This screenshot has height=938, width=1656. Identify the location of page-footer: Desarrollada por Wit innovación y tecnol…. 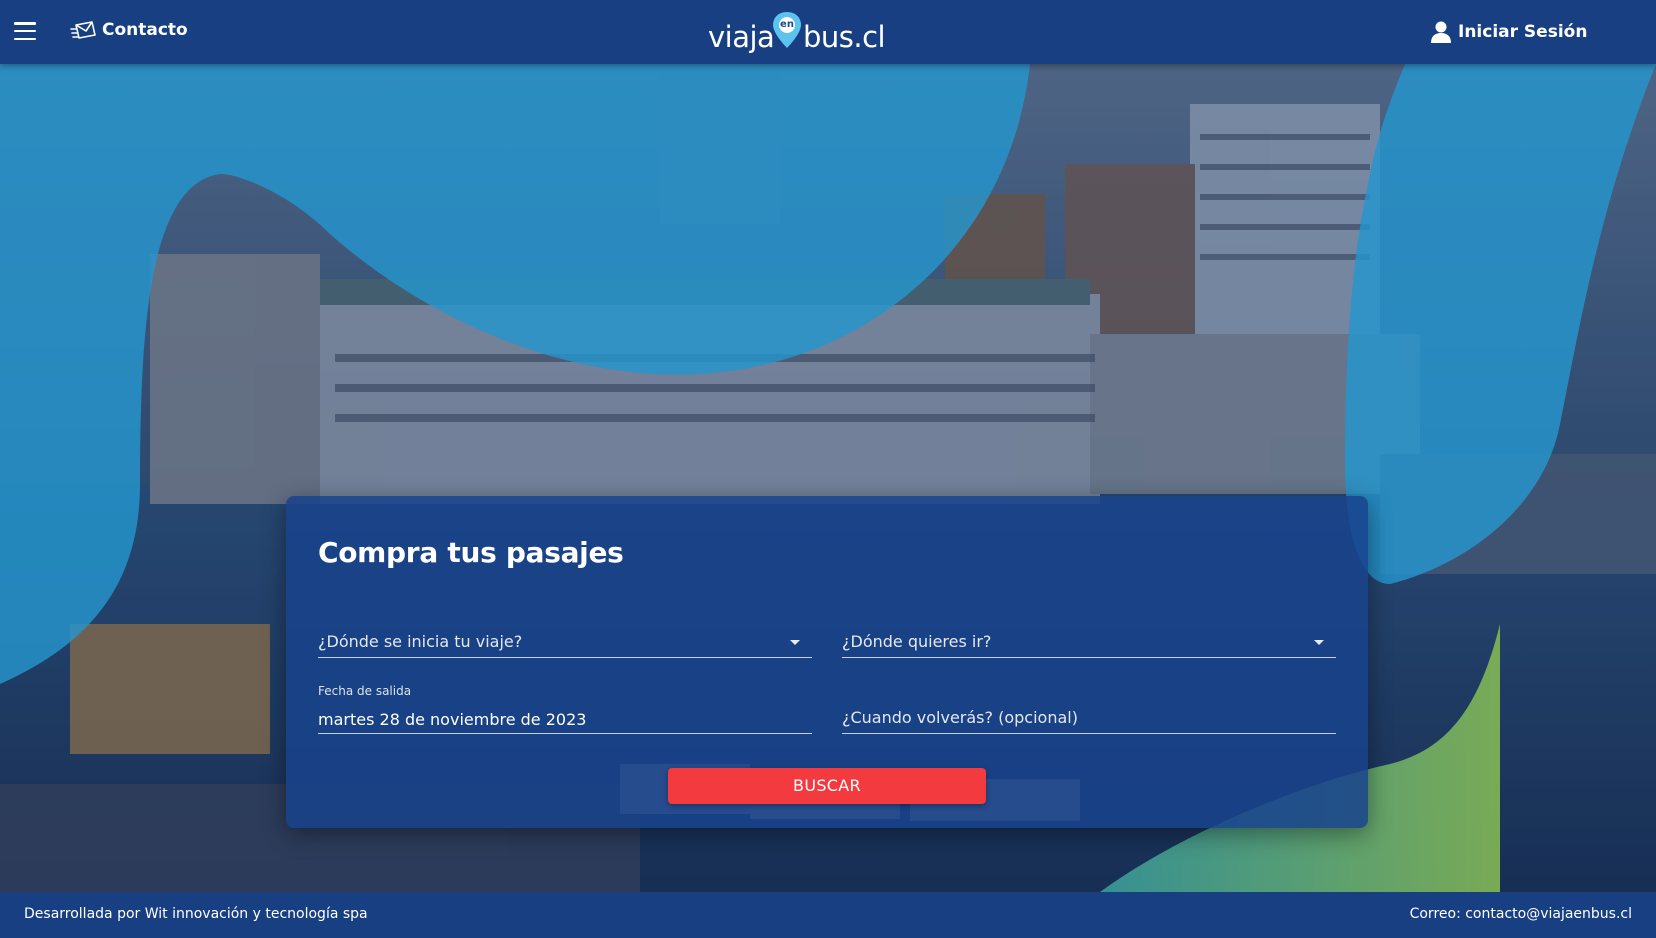
(828, 915).